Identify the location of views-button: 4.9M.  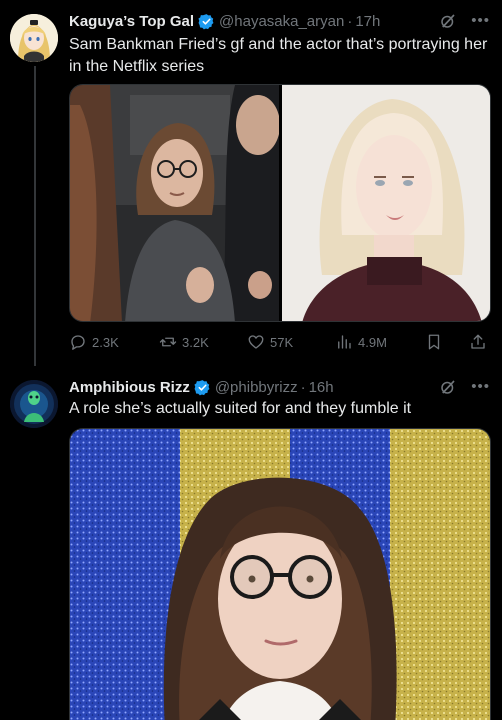
(361, 342).